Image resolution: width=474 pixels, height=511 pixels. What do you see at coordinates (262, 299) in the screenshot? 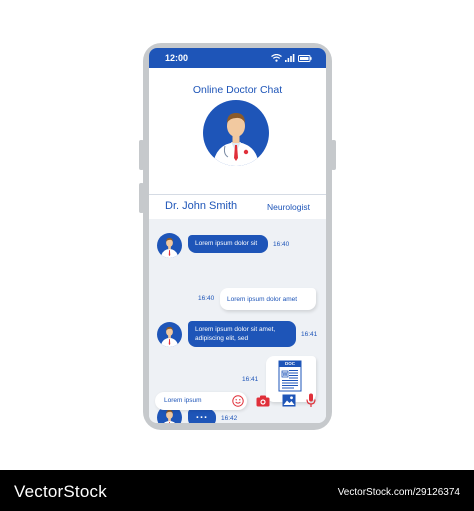
I see `message-text: Lorem ipsum dolor amet` at bounding box center [262, 299].